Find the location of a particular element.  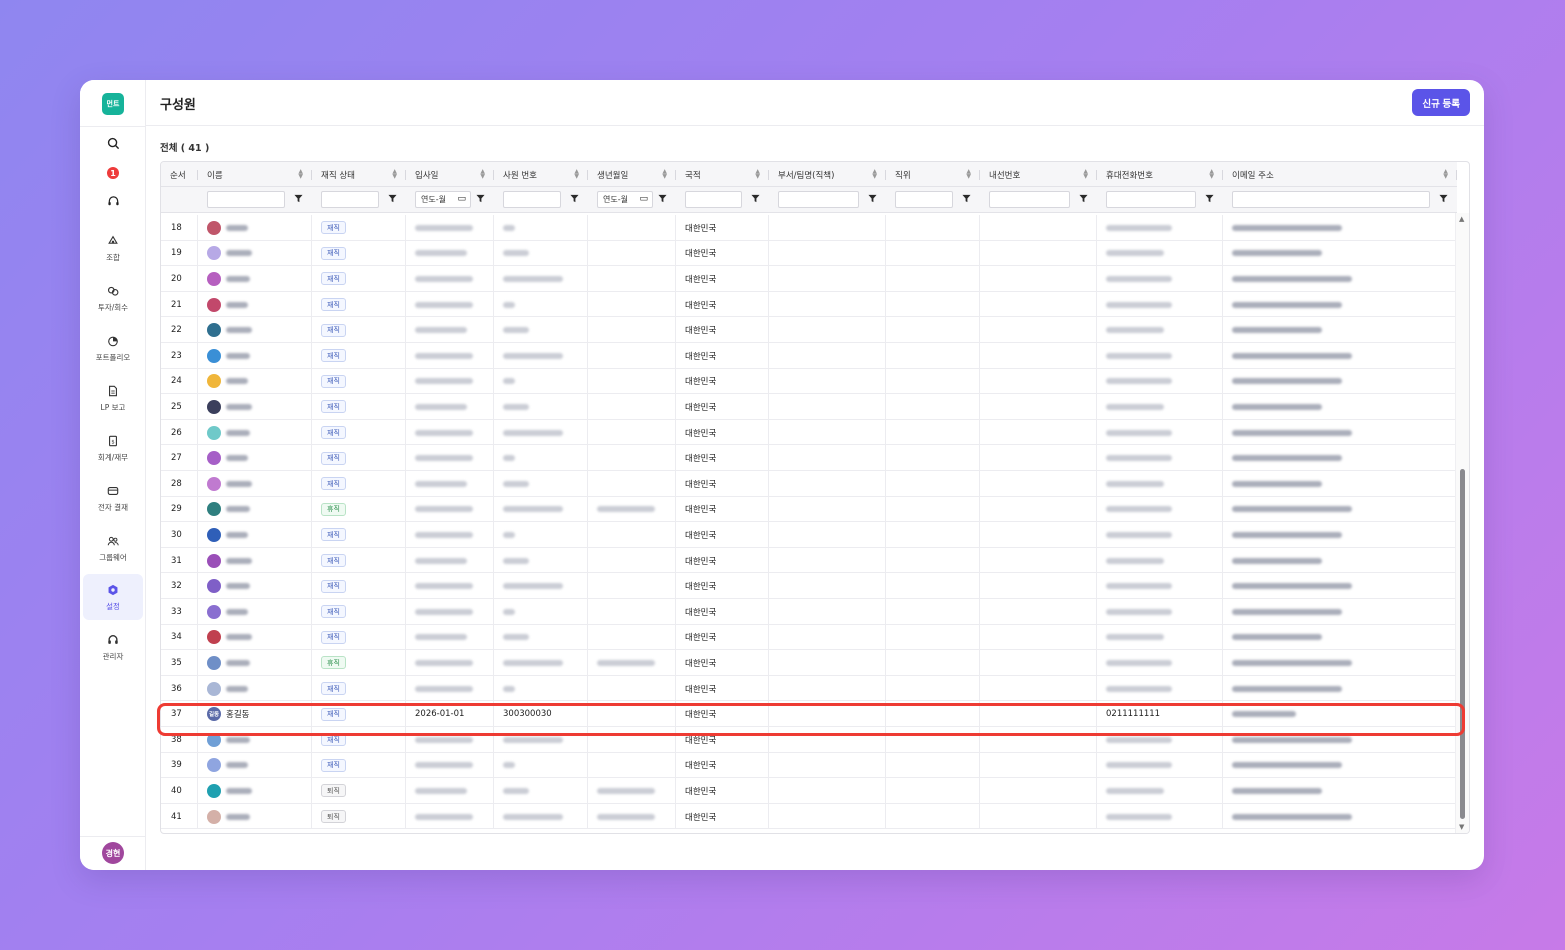

sidebar-item-groupware: 그룹웨어 is located at coordinates (113, 548).